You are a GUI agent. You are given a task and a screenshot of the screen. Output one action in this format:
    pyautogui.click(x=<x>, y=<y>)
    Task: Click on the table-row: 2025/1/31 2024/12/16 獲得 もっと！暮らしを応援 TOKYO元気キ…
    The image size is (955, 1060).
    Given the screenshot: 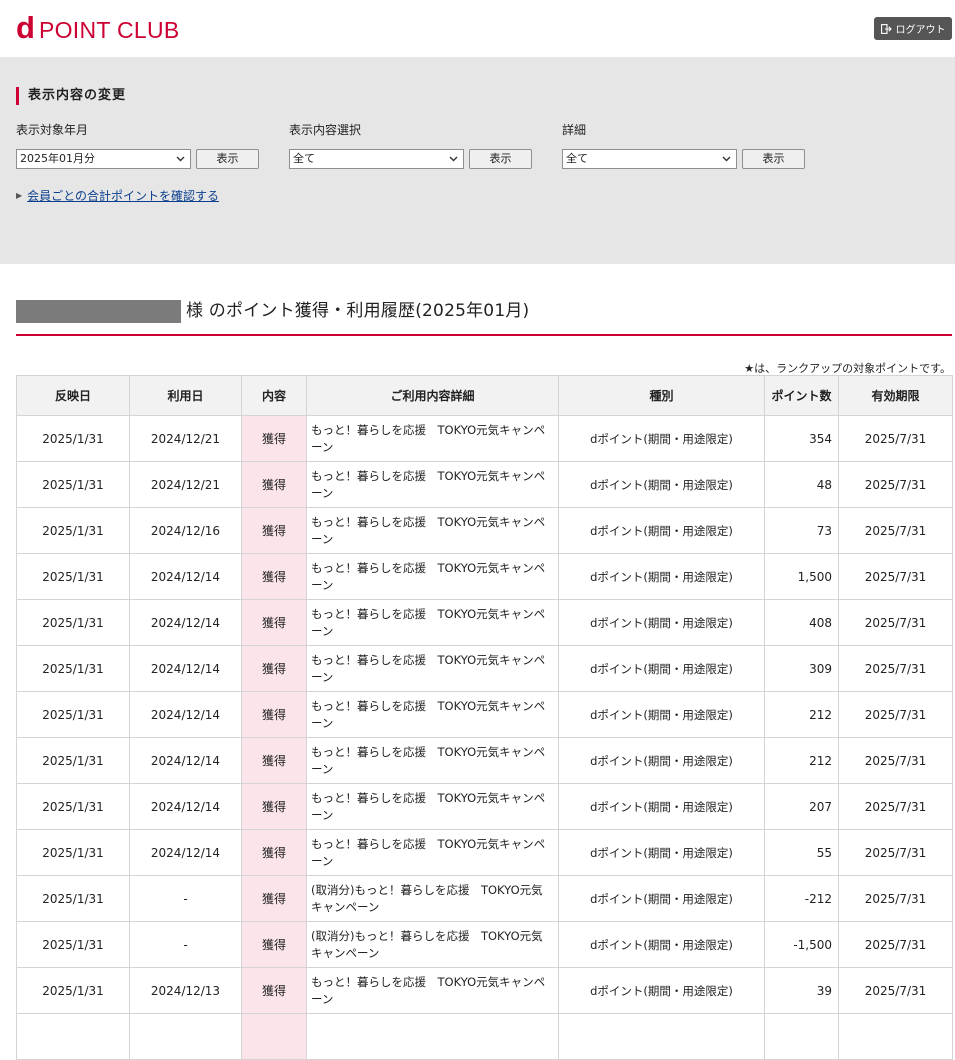 What is the action you would take?
    pyautogui.click(x=484, y=530)
    